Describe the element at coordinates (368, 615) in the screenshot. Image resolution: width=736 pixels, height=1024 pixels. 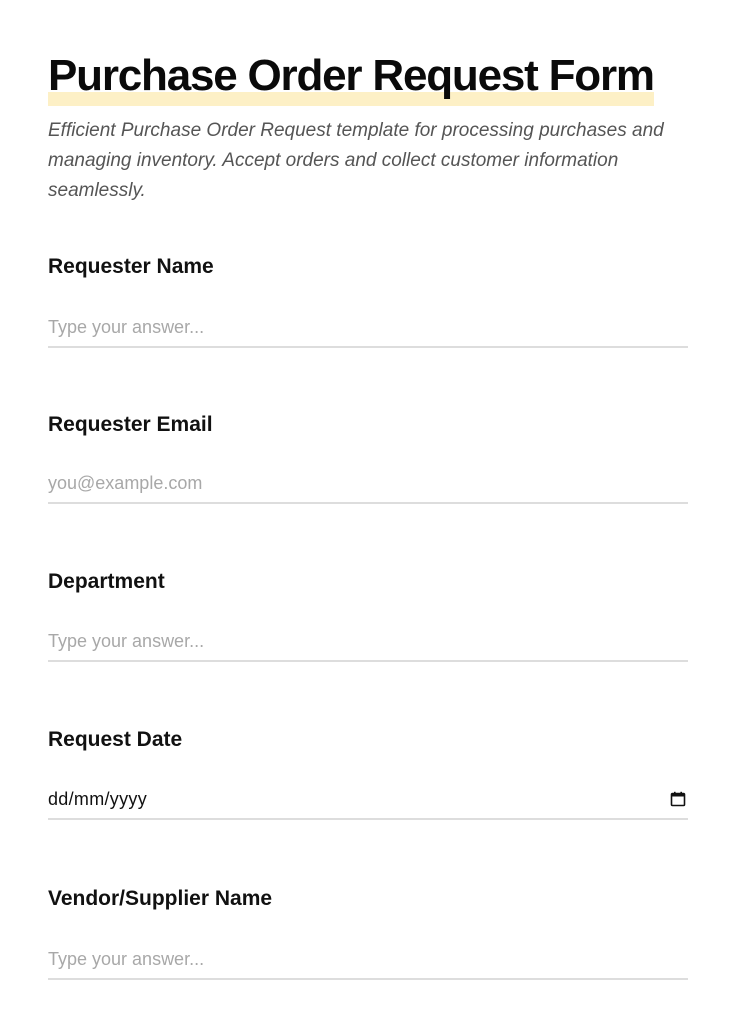
I see `department-field: Department` at that location.